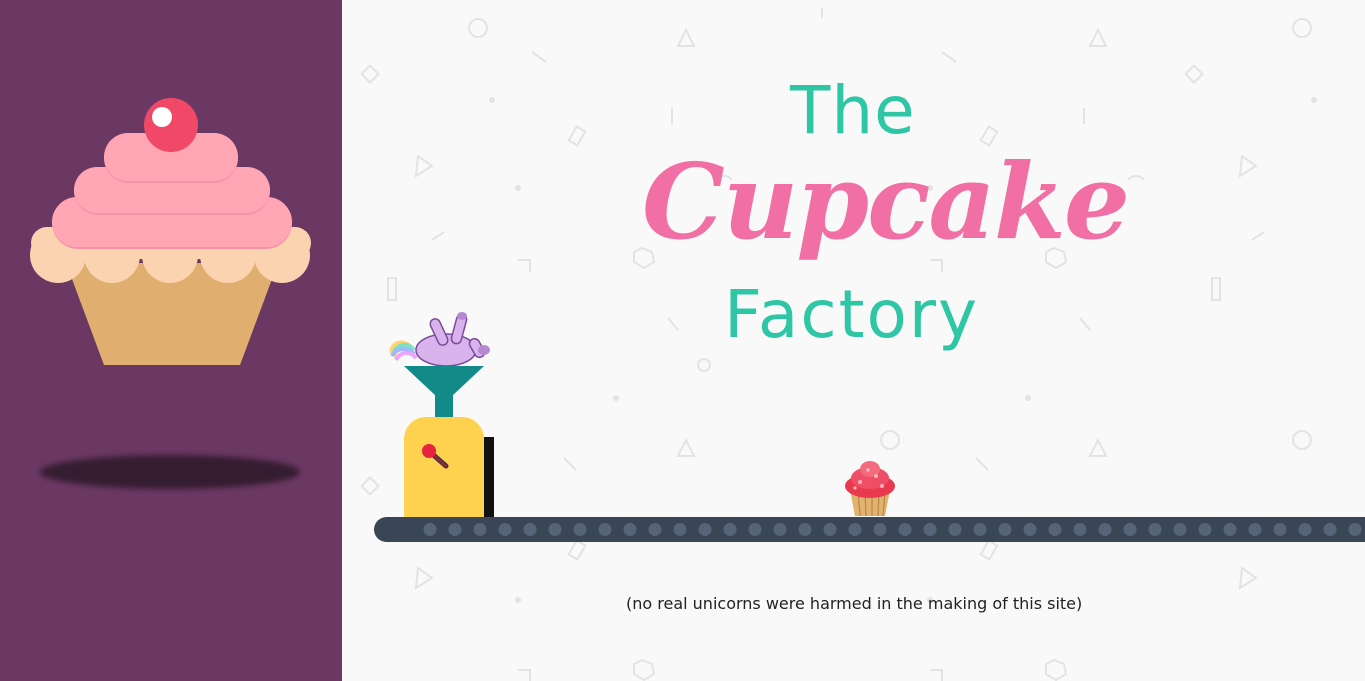 This screenshot has height=681, width=1365. I want to click on title-line-cupcake: Cupcake, so click(886, 201).